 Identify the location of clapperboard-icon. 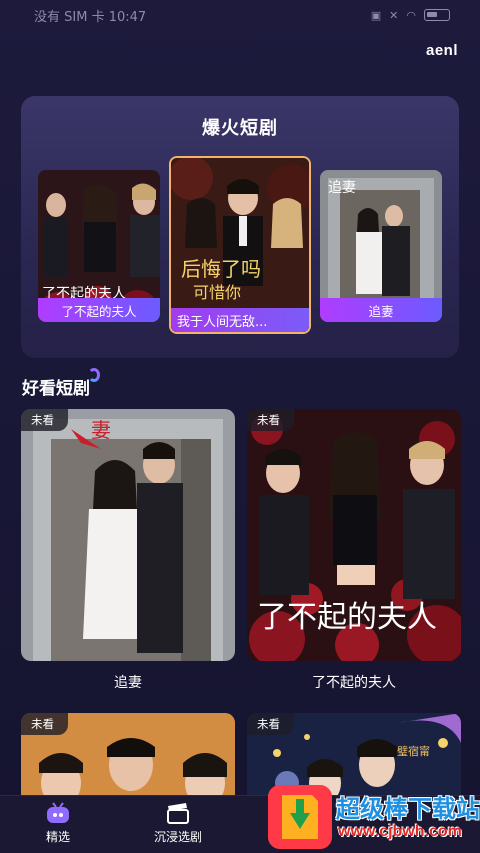
(178, 813).